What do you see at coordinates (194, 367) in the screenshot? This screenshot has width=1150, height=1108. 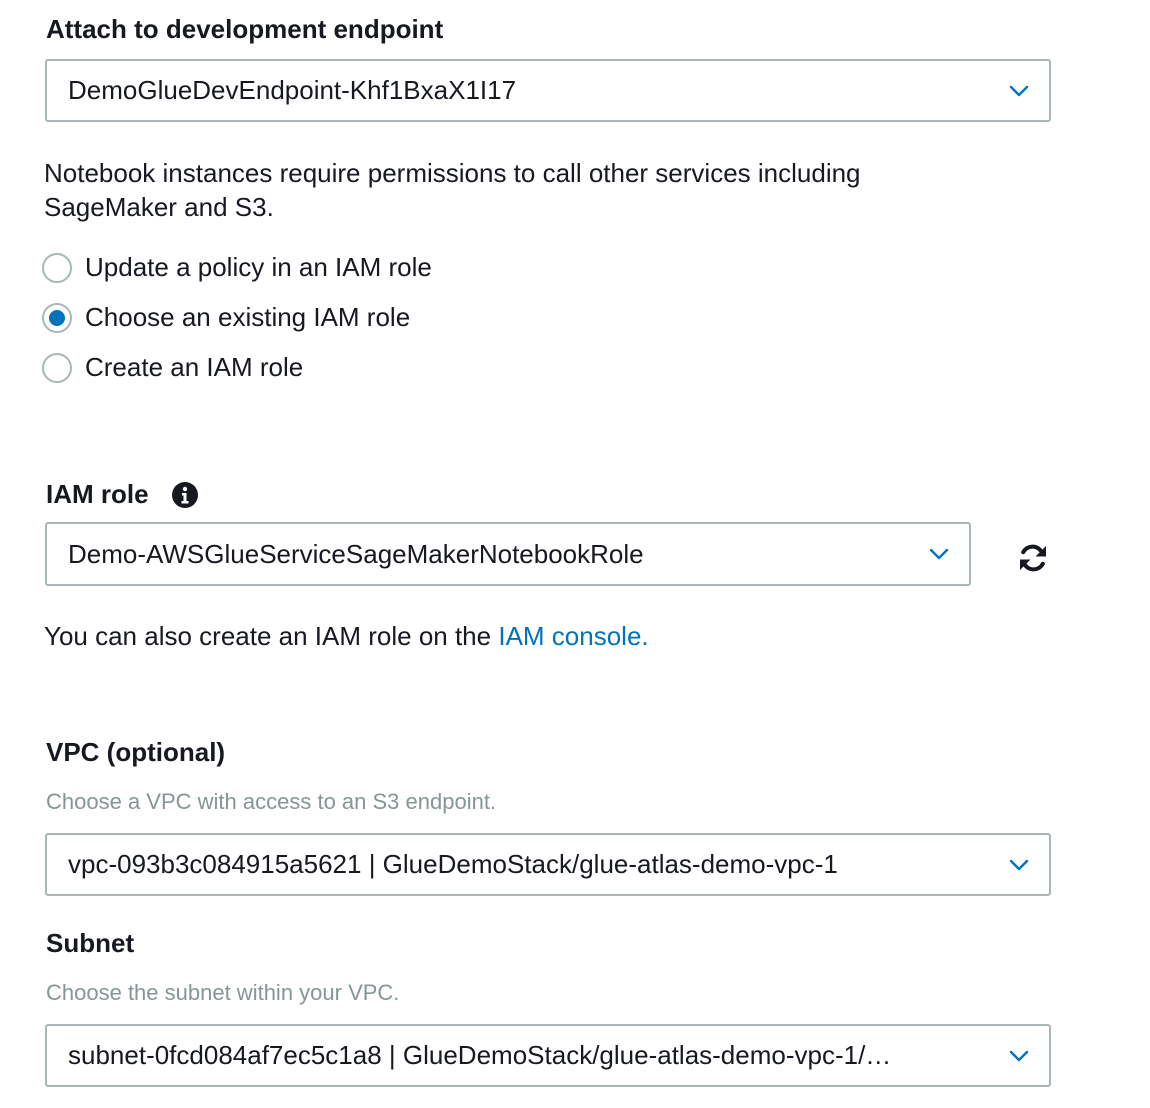 I see `radio-label: Create an IAM role` at bounding box center [194, 367].